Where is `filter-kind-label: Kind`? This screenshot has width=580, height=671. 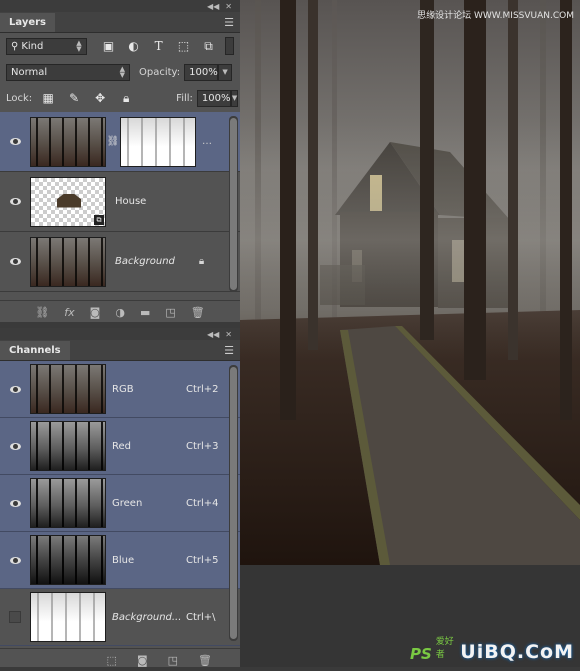
filter-kind-label: Kind is located at coordinates (32, 46).